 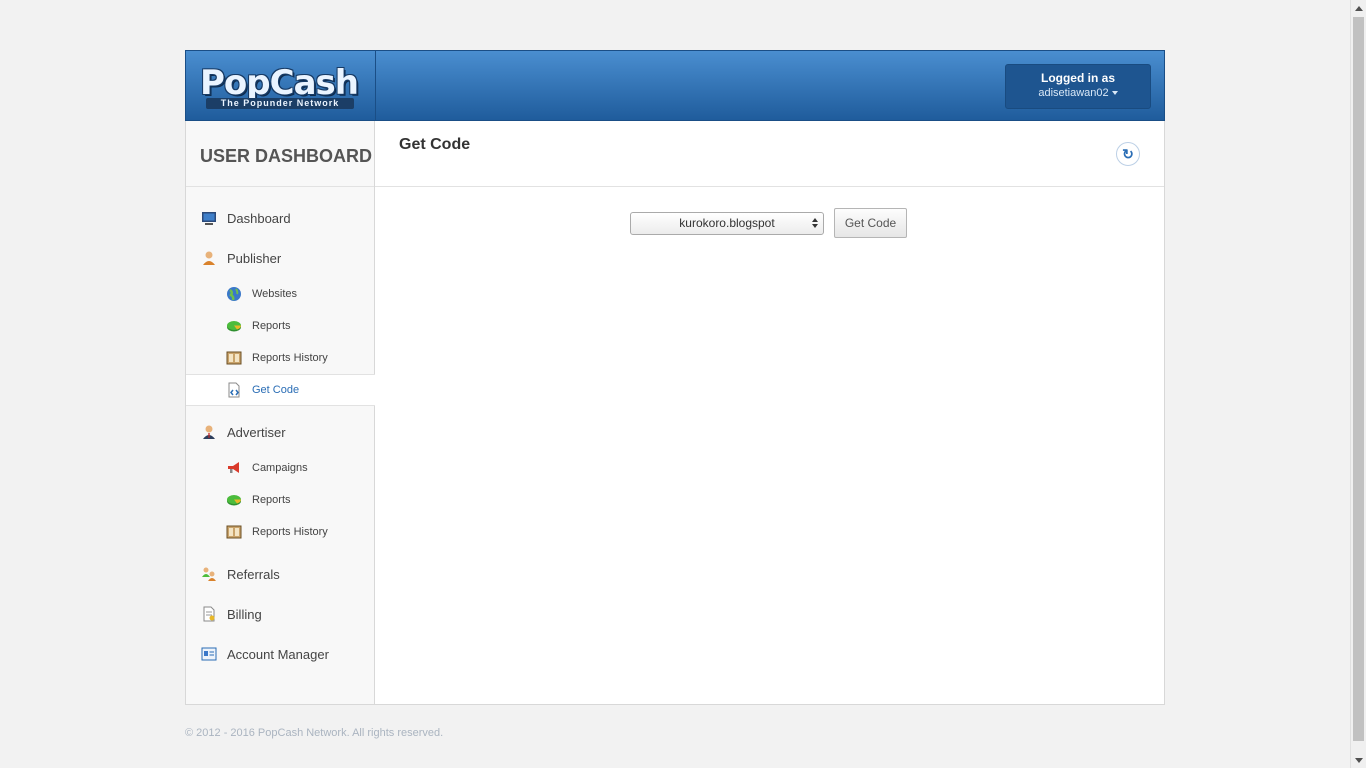 What do you see at coordinates (254, 258) in the screenshot?
I see `sidebar-item-label: Publisher` at bounding box center [254, 258].